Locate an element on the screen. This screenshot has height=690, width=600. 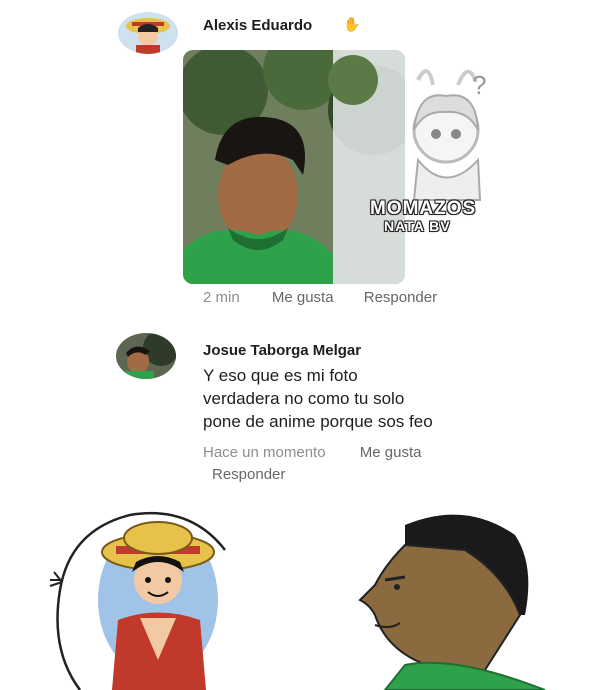
comment1-actions: 2 min Me gusta Responder is located at coordinates (320, 297).